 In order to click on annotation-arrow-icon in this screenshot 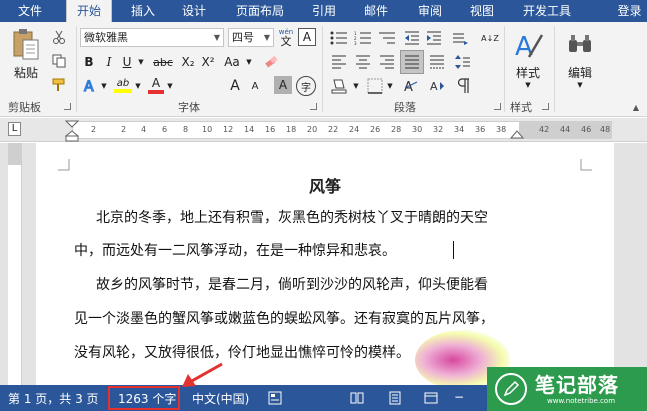, I will do `click(202, 374)`.